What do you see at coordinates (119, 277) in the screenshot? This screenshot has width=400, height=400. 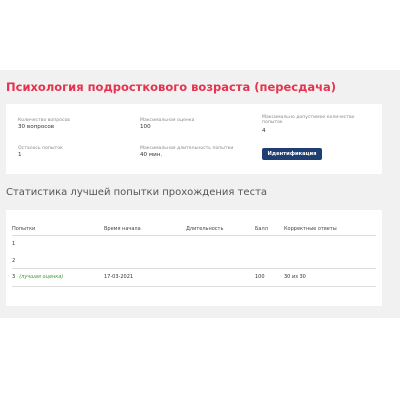 I see `row-start-time: 17-03-2021` at bounding box center [119, 277].